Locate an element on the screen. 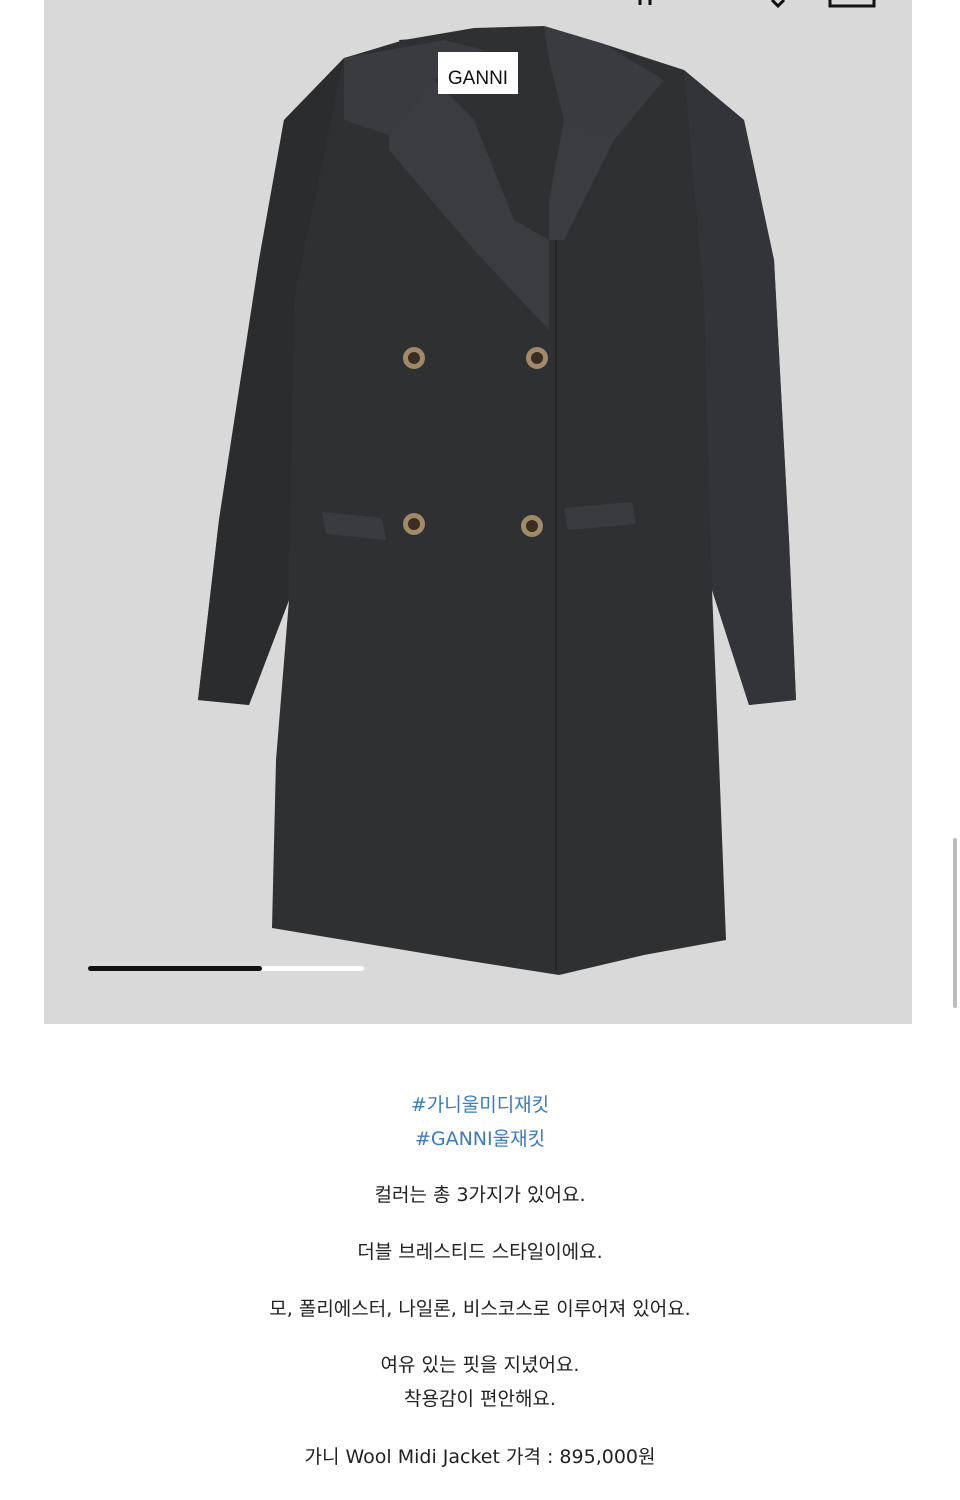 The width and height of the screenshot is (960, 1500). page-scrollbar is located at coordinates (955, 923).